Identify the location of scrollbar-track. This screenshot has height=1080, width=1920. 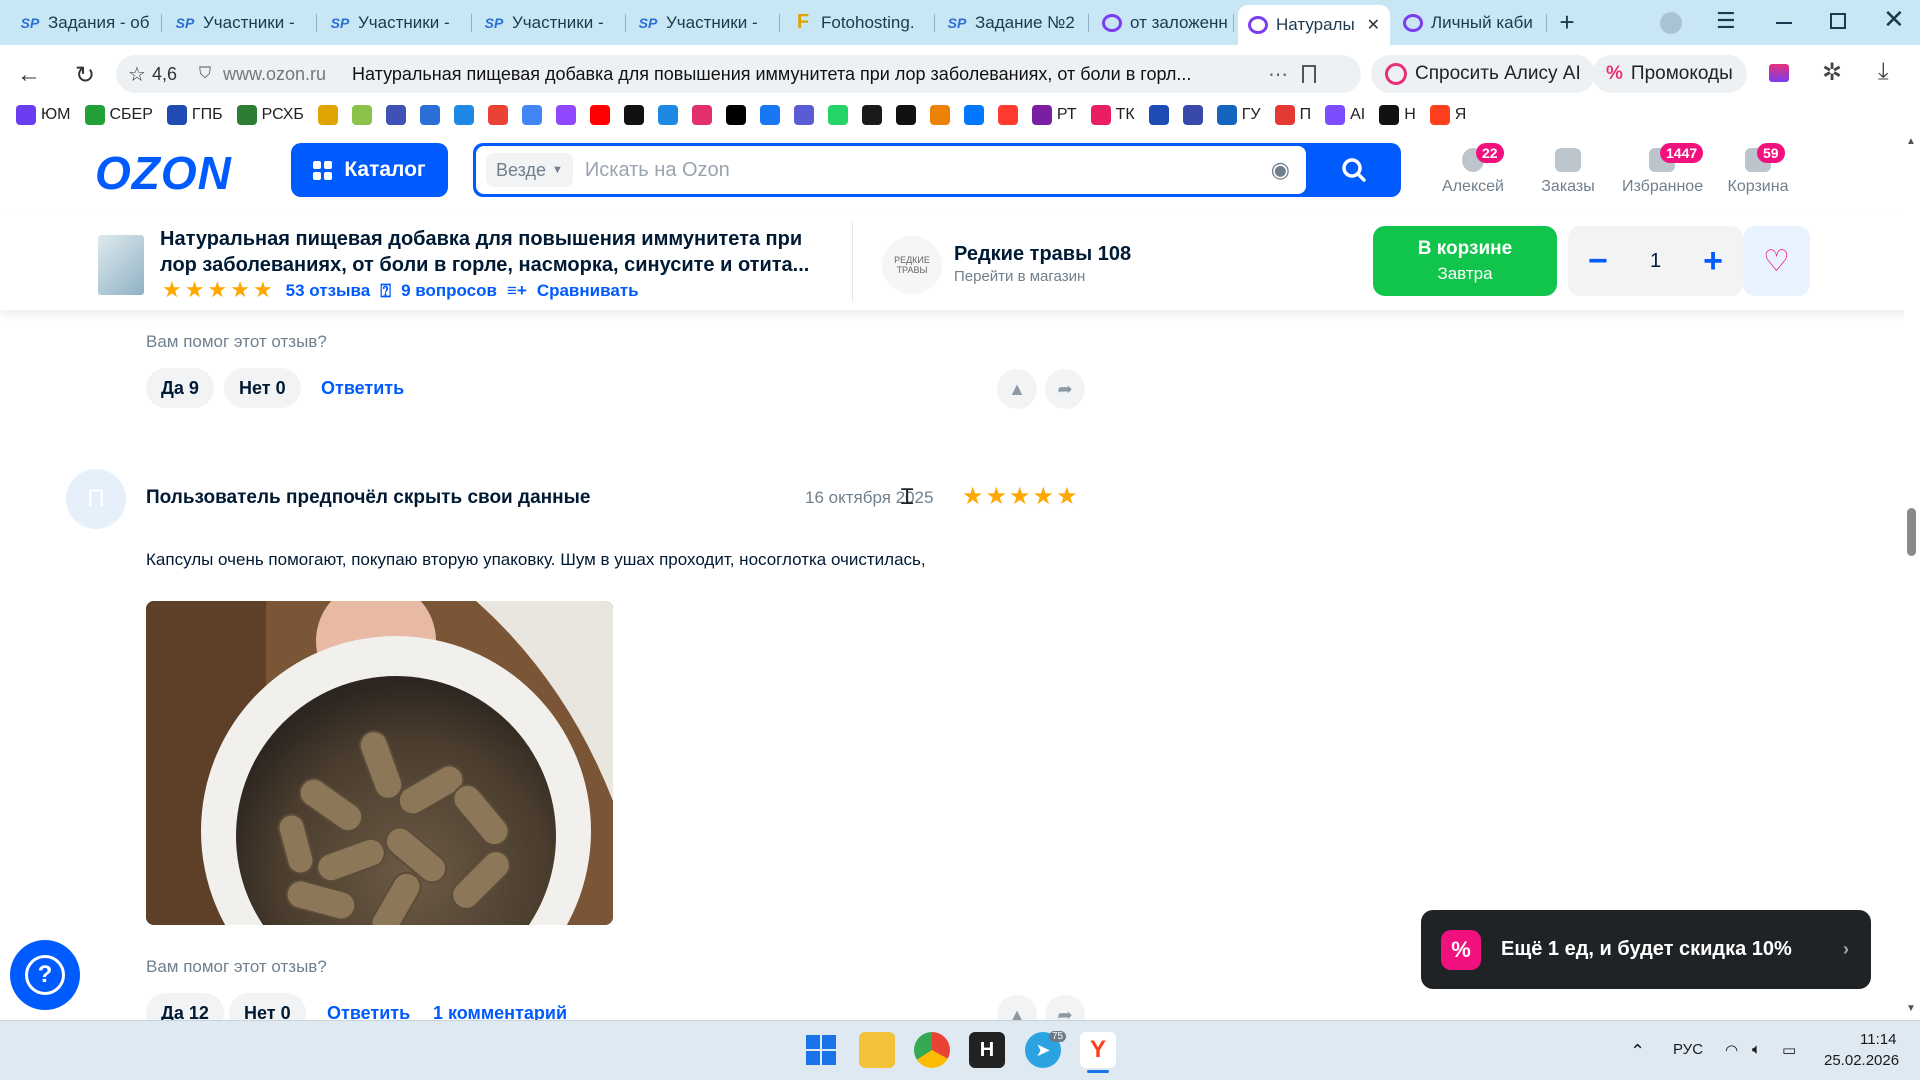
(1912, 577).